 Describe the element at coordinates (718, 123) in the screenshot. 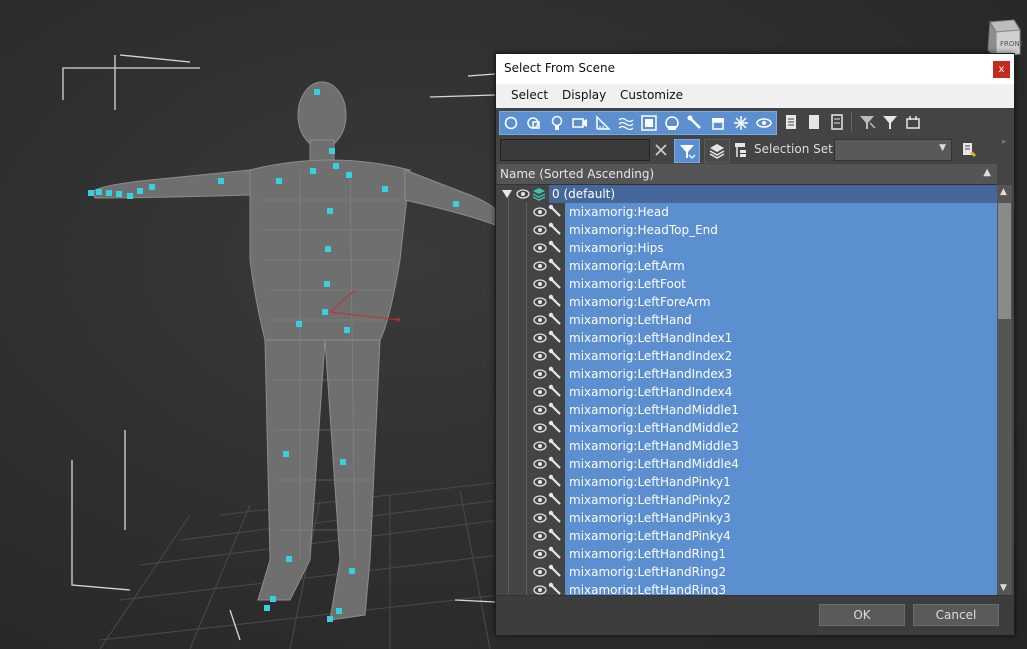

I see `containers-icon` at that location.